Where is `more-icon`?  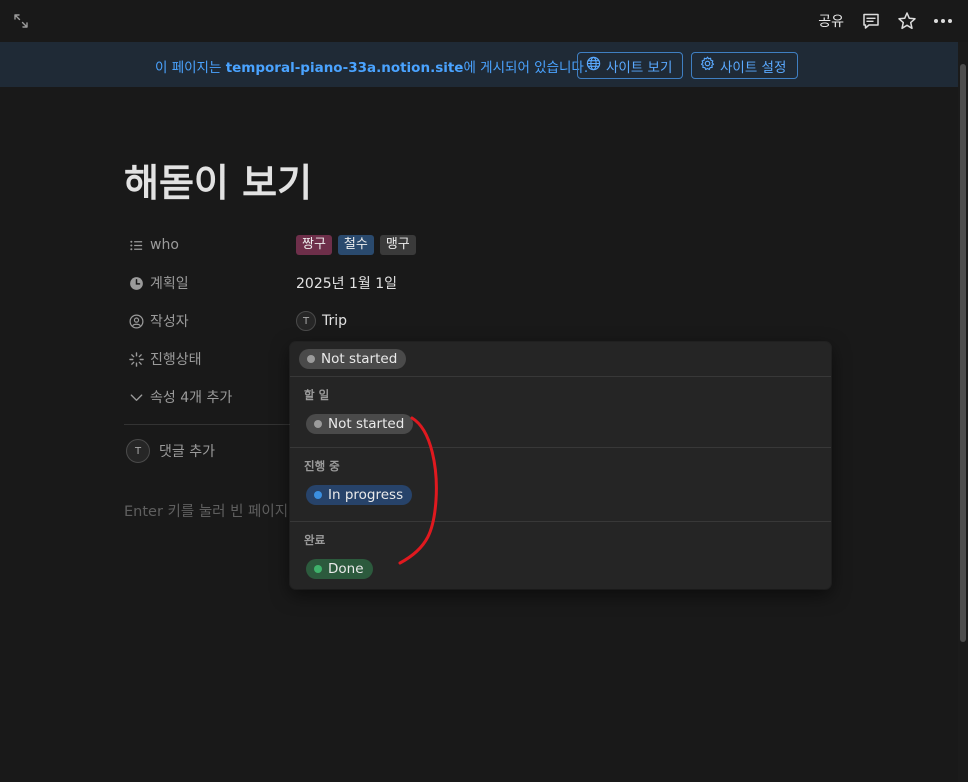 more-icon is located at coordinates (943, 21).